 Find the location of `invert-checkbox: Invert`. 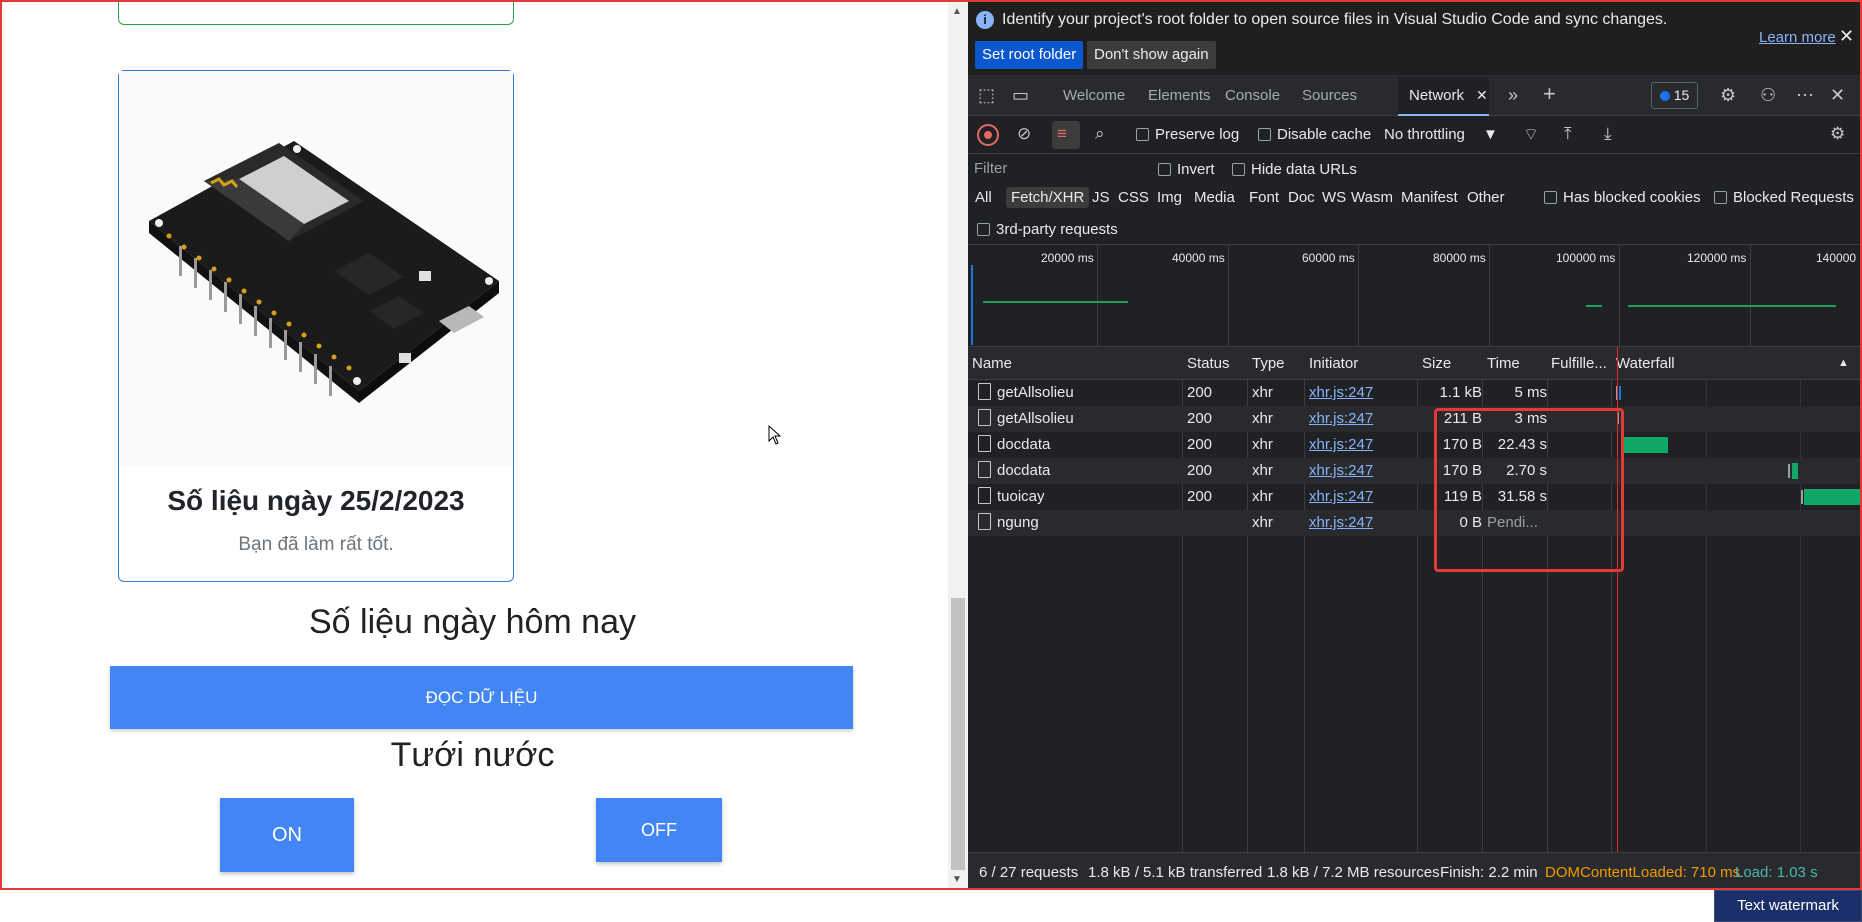

invert-checkbox: Invert is located at coordinates (1186, 169).